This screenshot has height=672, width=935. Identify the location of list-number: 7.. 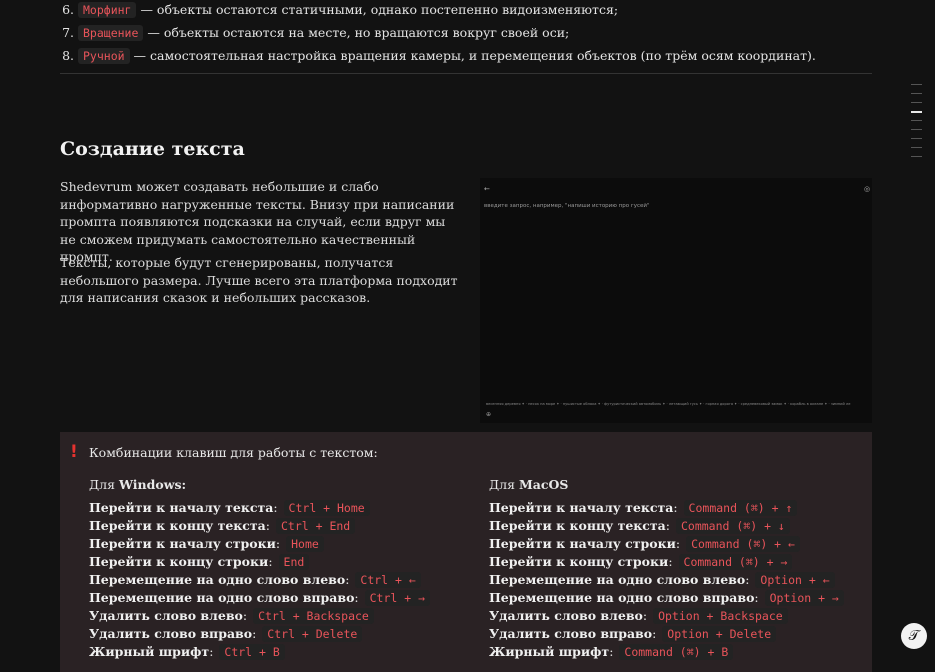
(68, 32).